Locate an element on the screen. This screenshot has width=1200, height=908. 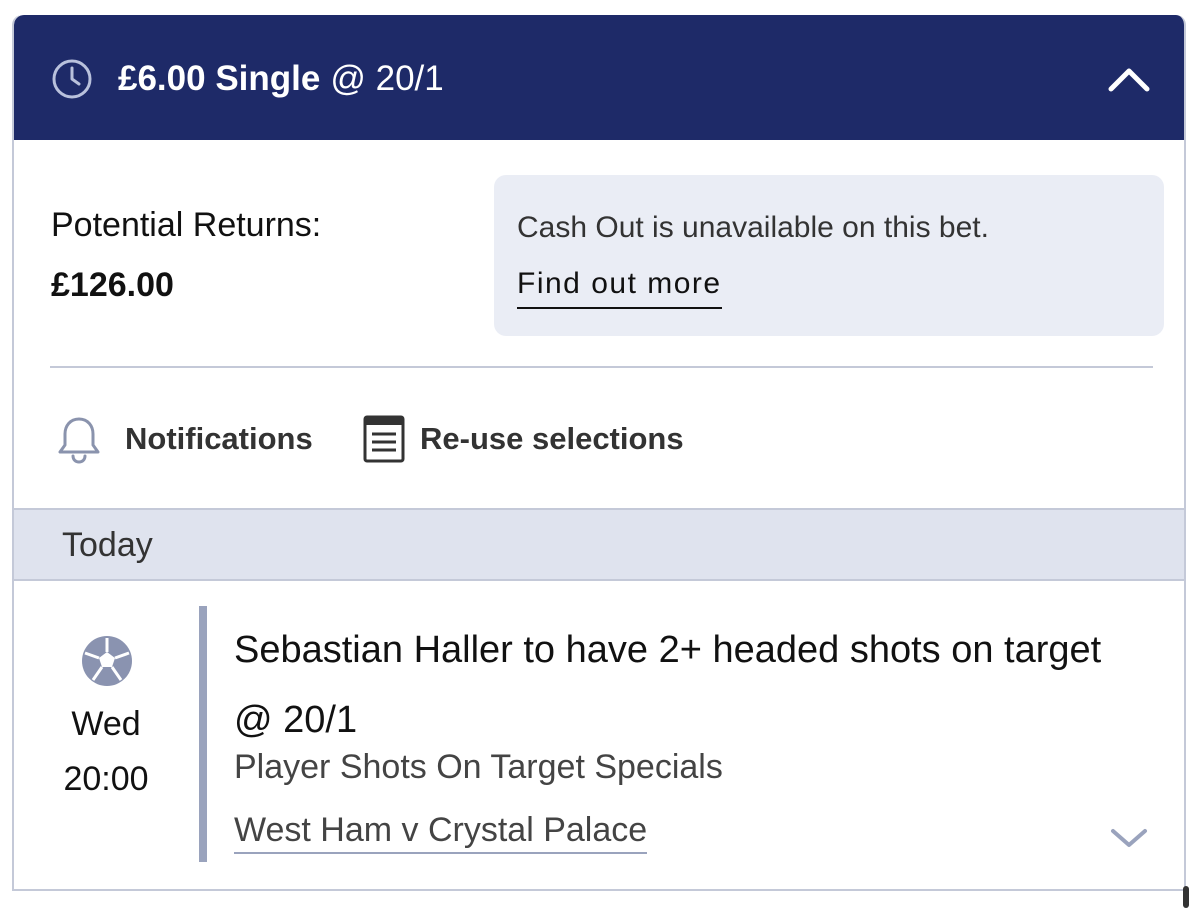
bet-summary: £6.00 Single @ 20/1 is located at coordinates (281, 79).